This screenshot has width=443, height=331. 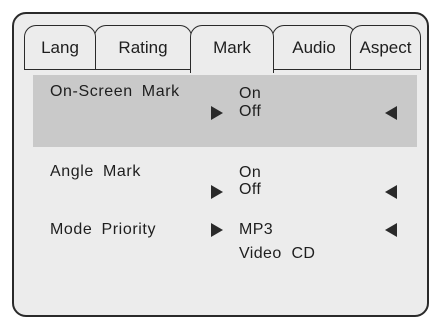 I want to click on setting-label: Mode Priority, so click(x=103, y=229).